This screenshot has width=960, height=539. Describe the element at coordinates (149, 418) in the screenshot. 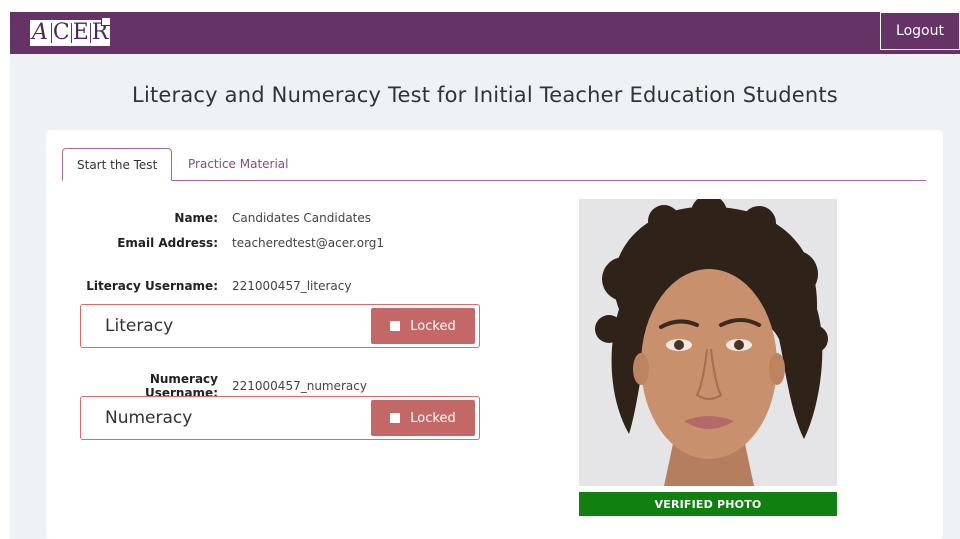

I see `numeracy-test-title: Numeracy` at that location.